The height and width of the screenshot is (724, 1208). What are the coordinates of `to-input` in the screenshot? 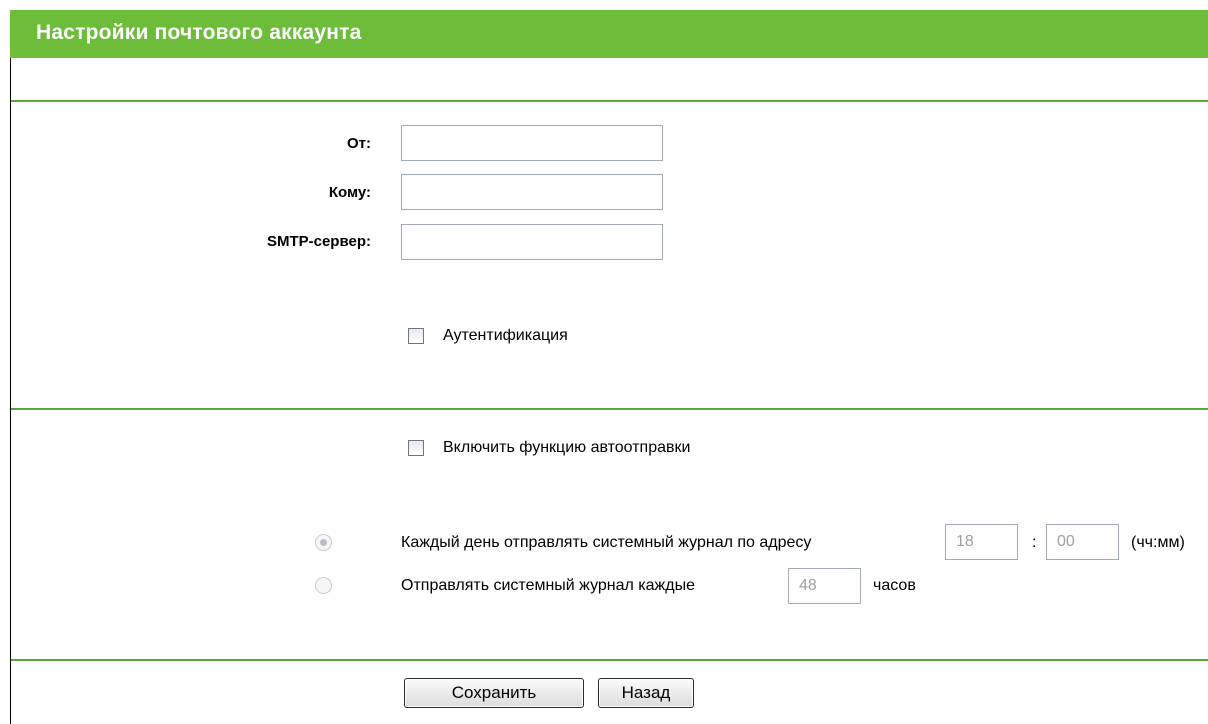 It's located at (532, 192).